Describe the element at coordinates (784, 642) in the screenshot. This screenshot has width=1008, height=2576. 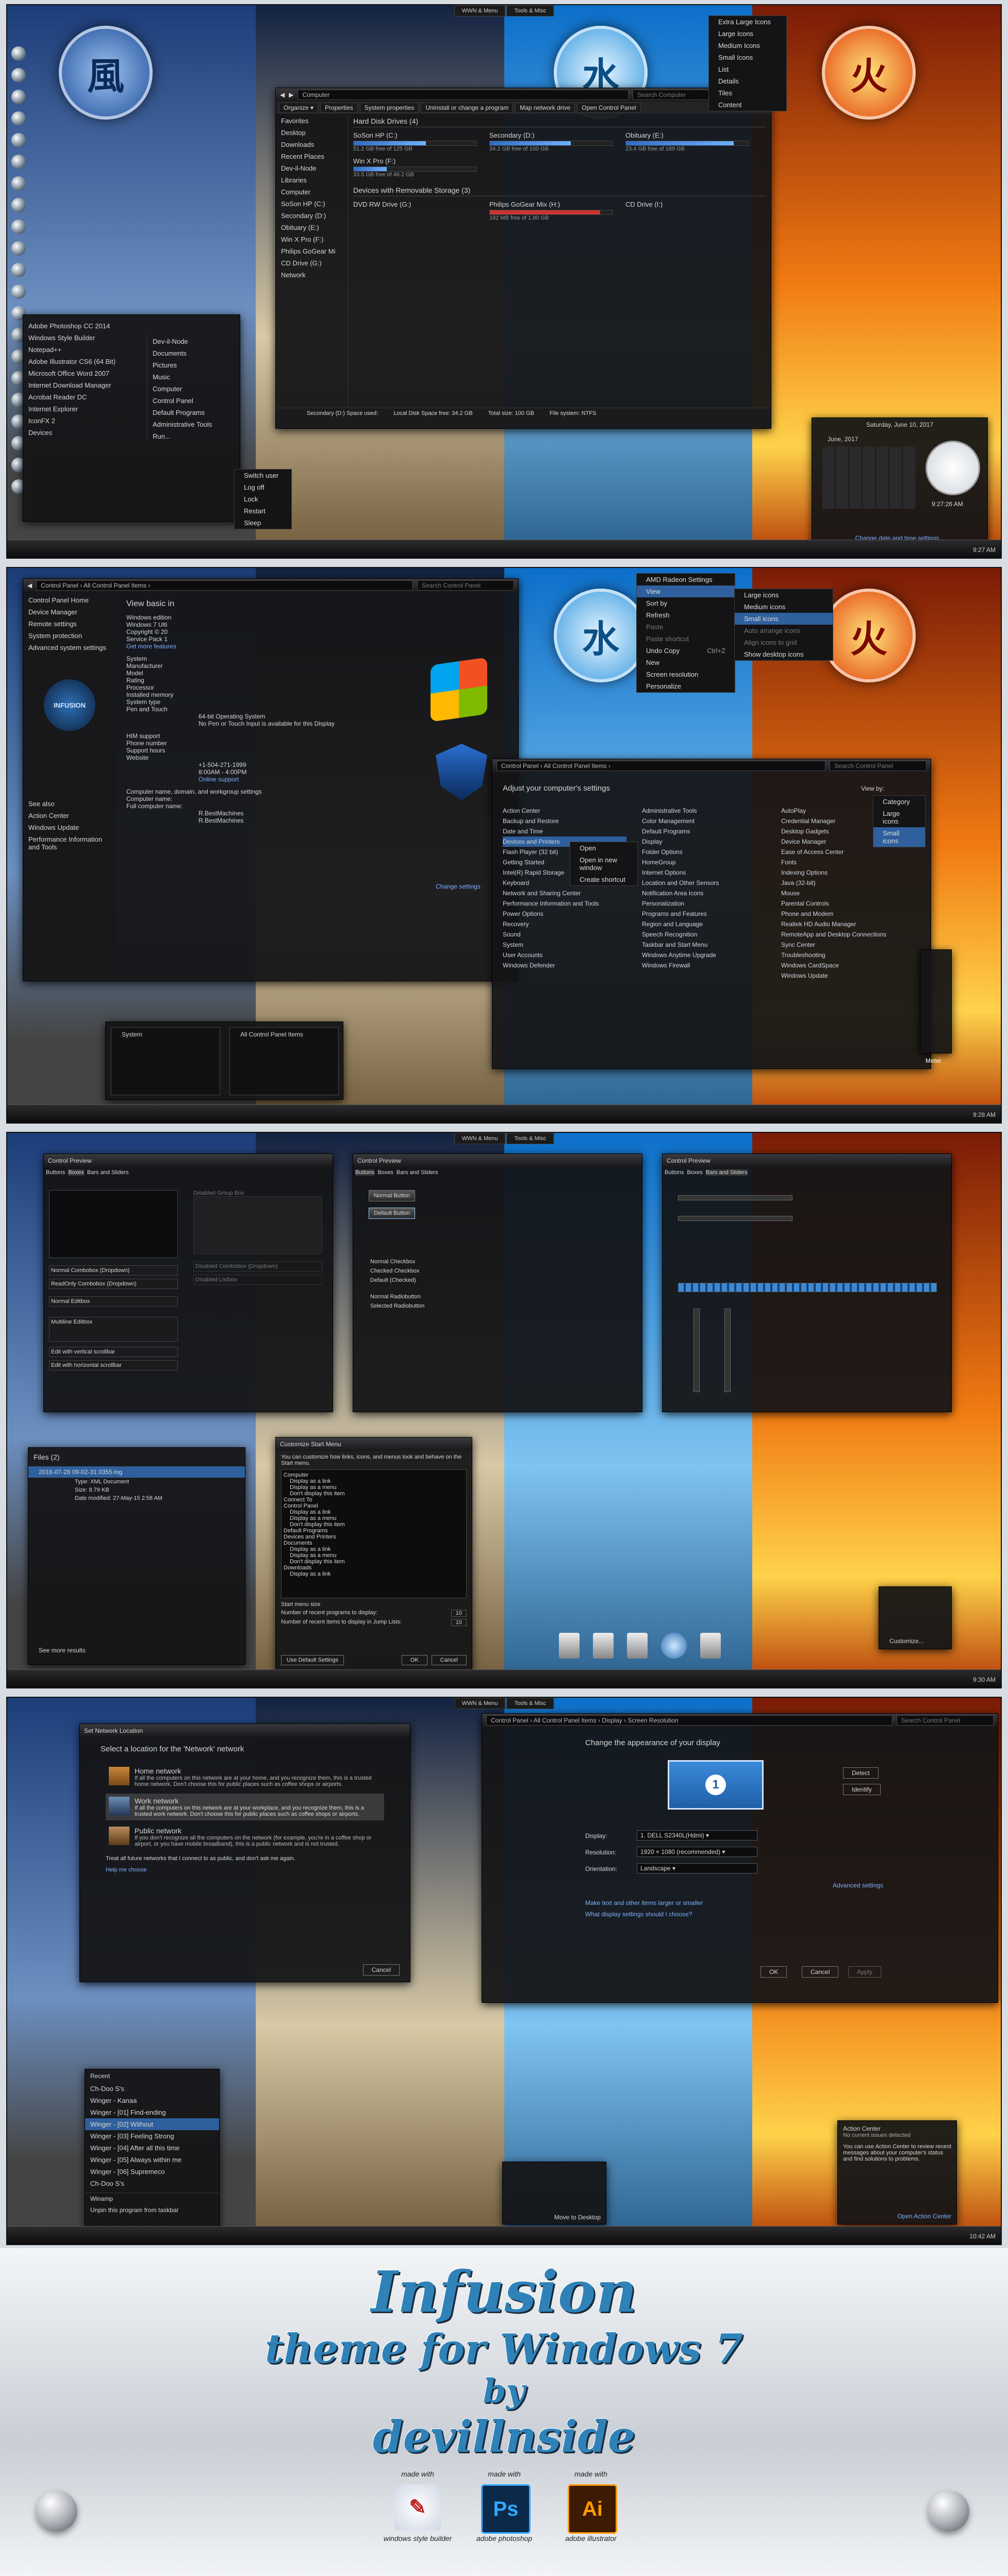
I see `view-sub-item: Align icons to grid` at that location.